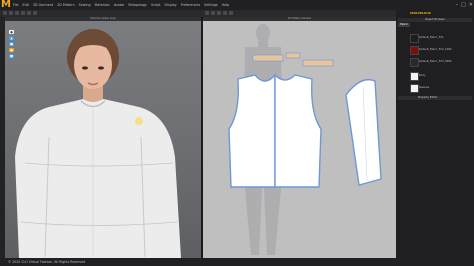 The height and width of the screenshot is (266, 474). I want to click on 2d-view-title: 2D Pattern Window, so click(299, 19).